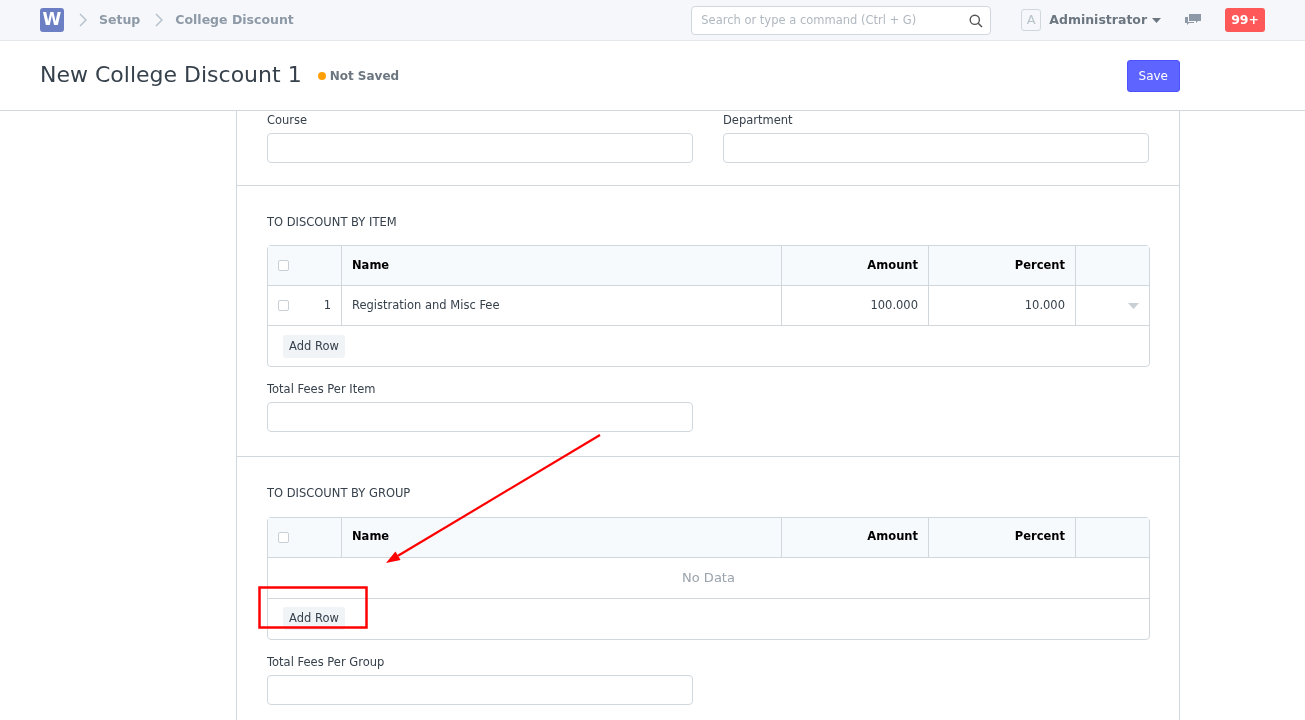 The height and width of the screenshot is (720, 1305). I want to click on table-cell: 100.000, so click(894, 306).